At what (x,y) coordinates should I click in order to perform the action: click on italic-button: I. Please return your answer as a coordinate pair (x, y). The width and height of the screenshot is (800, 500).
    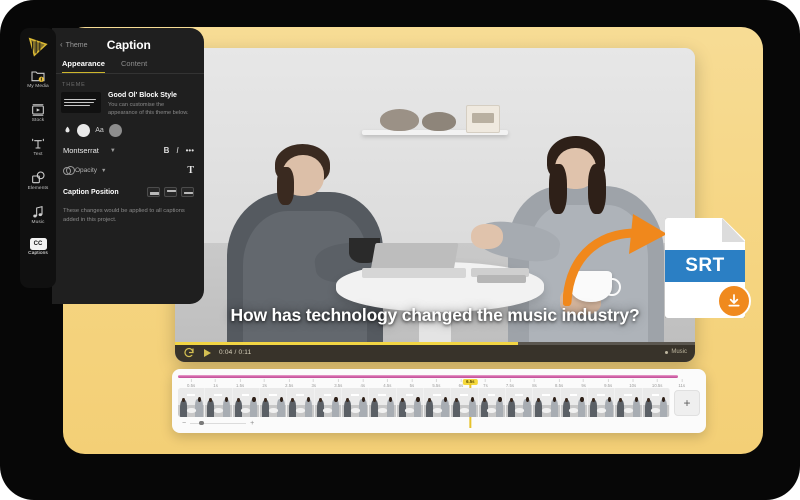
    Looking at the image, I should click on (177, 150).